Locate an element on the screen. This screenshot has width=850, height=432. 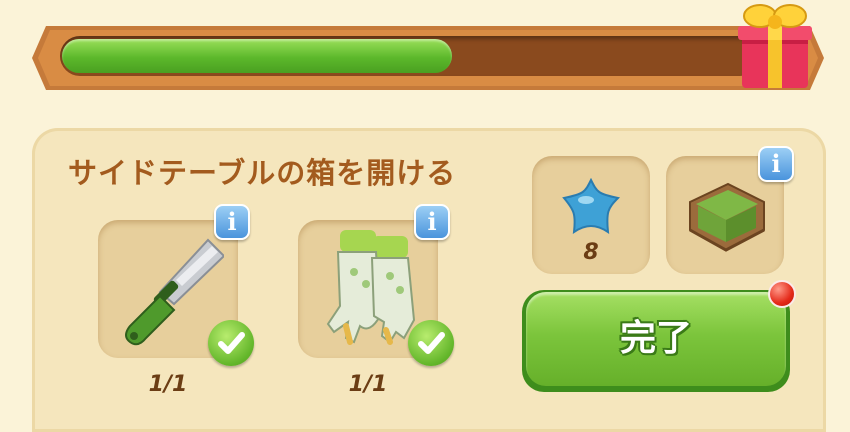
progress-label: 56% is located at coordinates (410, 56).